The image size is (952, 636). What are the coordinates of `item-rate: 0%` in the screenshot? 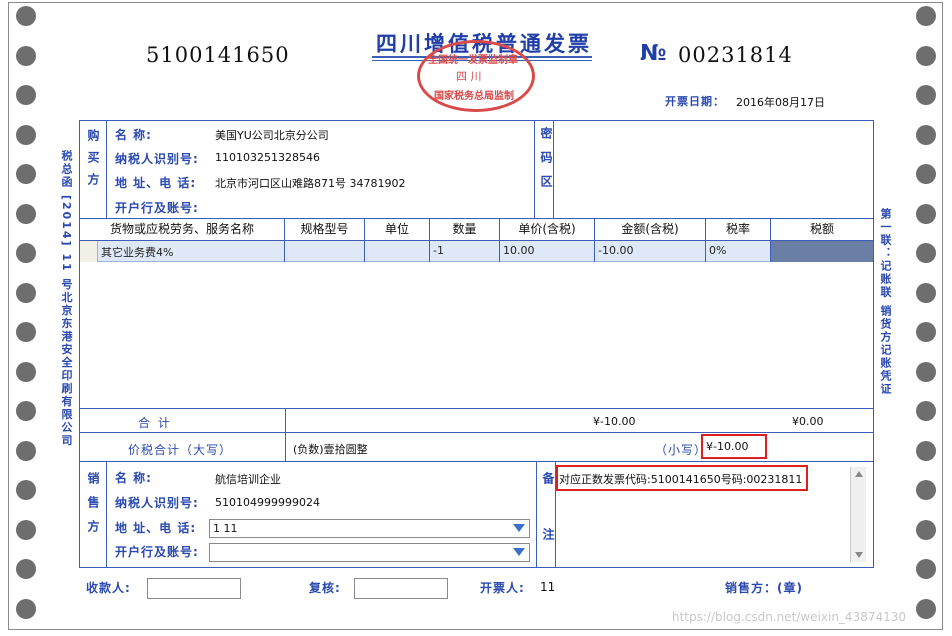 It's located at (737, 251).